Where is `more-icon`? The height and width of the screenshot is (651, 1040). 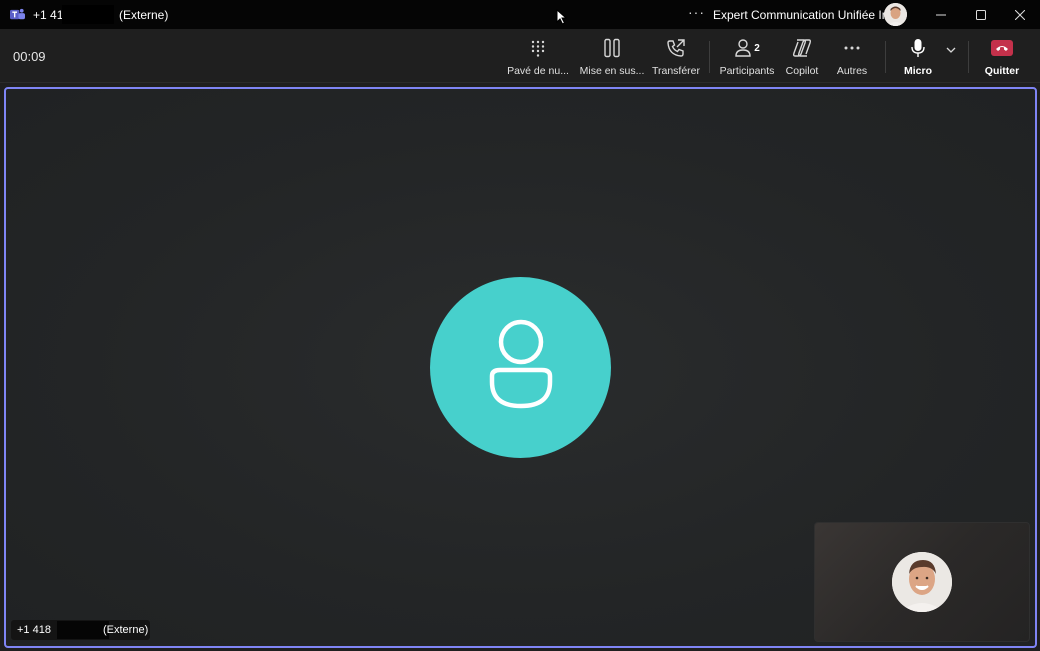
more-icon is located at coordinates (852, 48).